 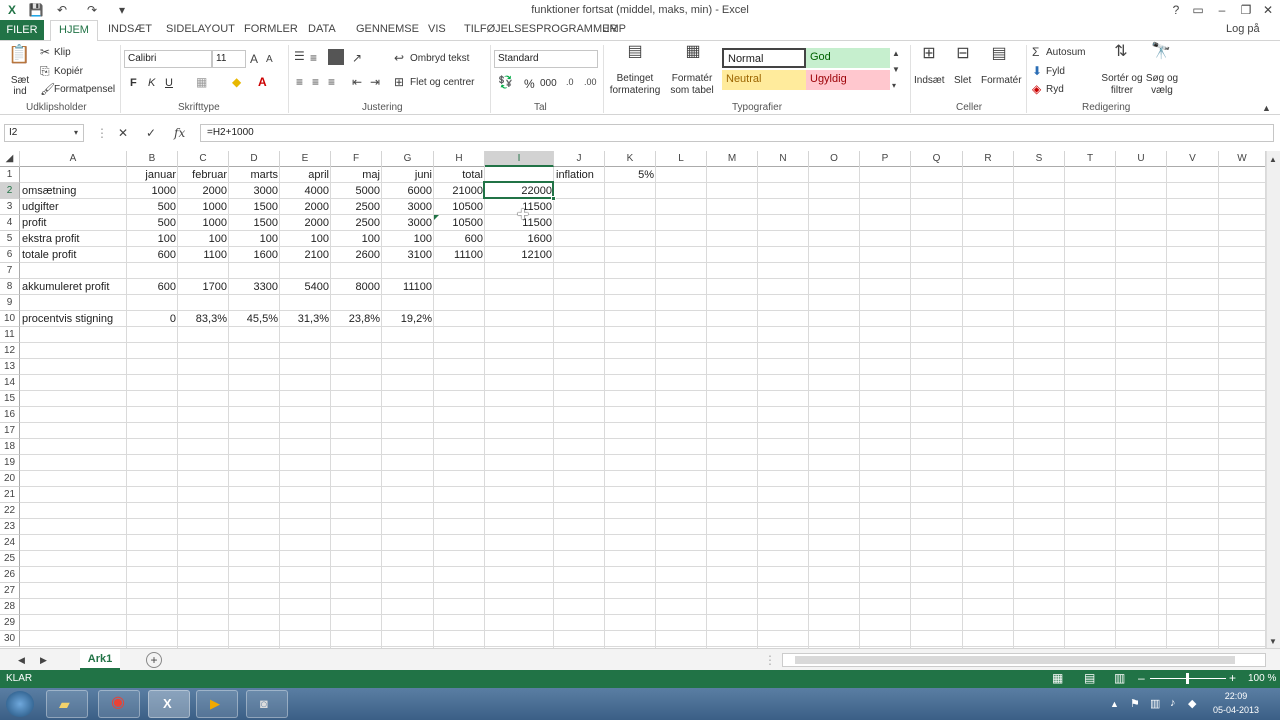 What do you see at coordinates (1173, 703) in the screenshot?
I see `tray-volume-icon: ♪` at bounding box center [1173, 703].